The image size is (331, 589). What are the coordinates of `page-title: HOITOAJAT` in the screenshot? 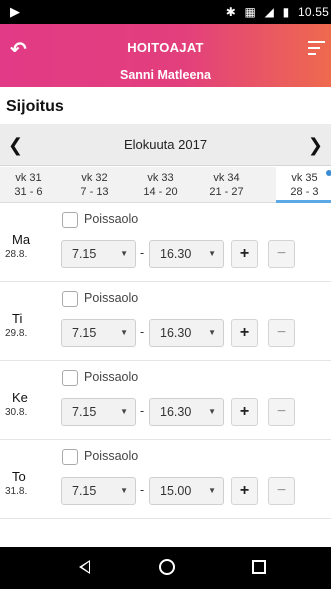 It's located at (165, 47).